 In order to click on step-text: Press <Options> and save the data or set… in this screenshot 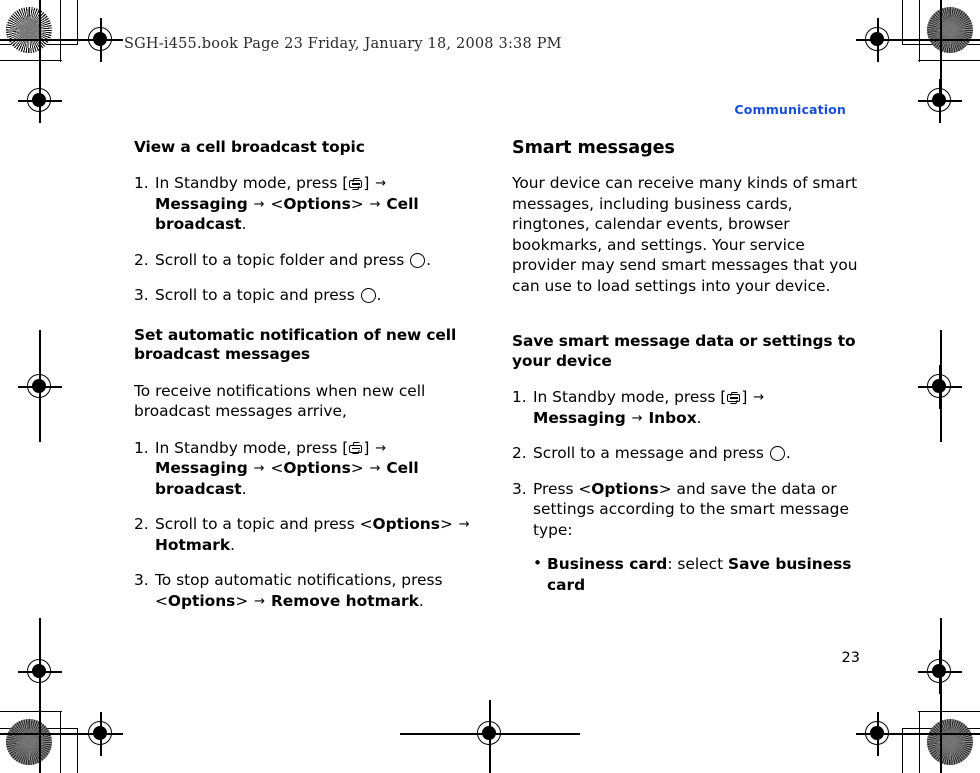, I will do `click(691, 509)`.